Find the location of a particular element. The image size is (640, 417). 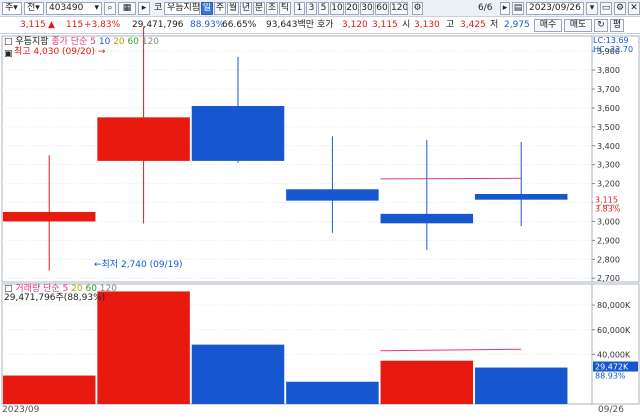

current-volume-ratio-tag: 88.93% is located at coordinates (610, 376).